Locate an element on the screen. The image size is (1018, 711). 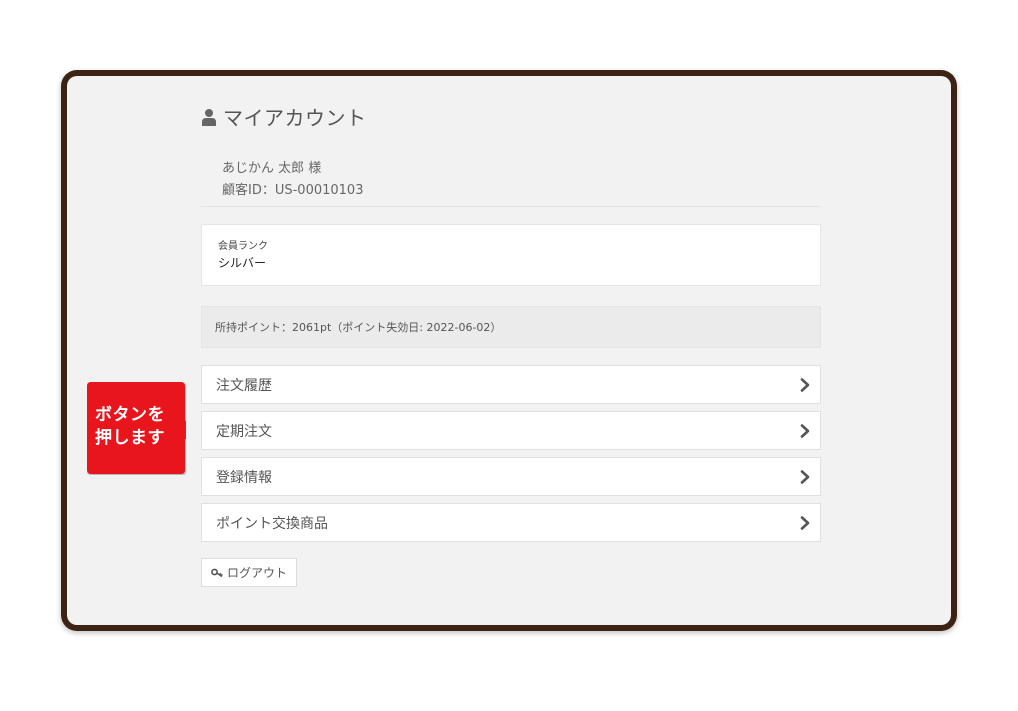
logout-button: ログアウト is located at coordinates (249, 572).